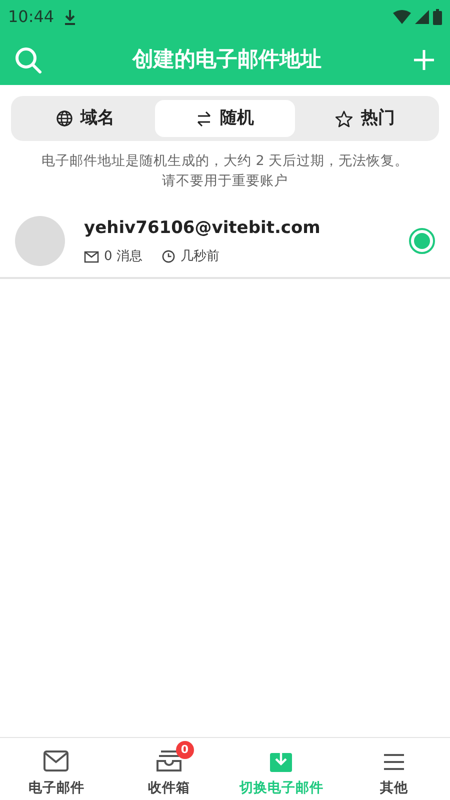 Image resolution: width=450 pixels, height=800 pixels. What do you see at coordinates (225, 161) in the screenshot?
I see `notice-text: 电子邮件地址是随机生成的，大约 2 天后过期，无法恢复。` at bounding box center [225, 161].